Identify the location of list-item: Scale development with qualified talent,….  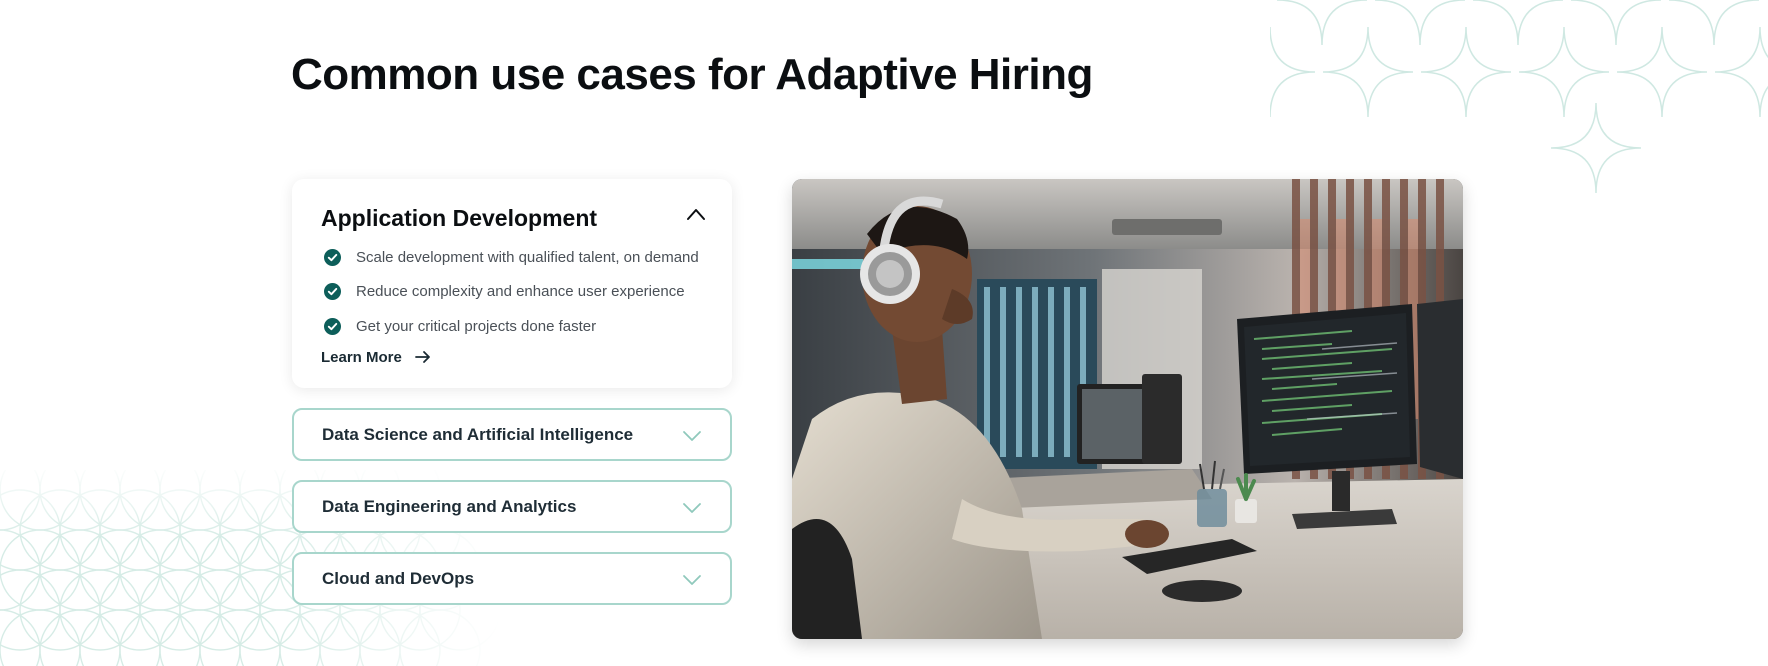
(511, 257).